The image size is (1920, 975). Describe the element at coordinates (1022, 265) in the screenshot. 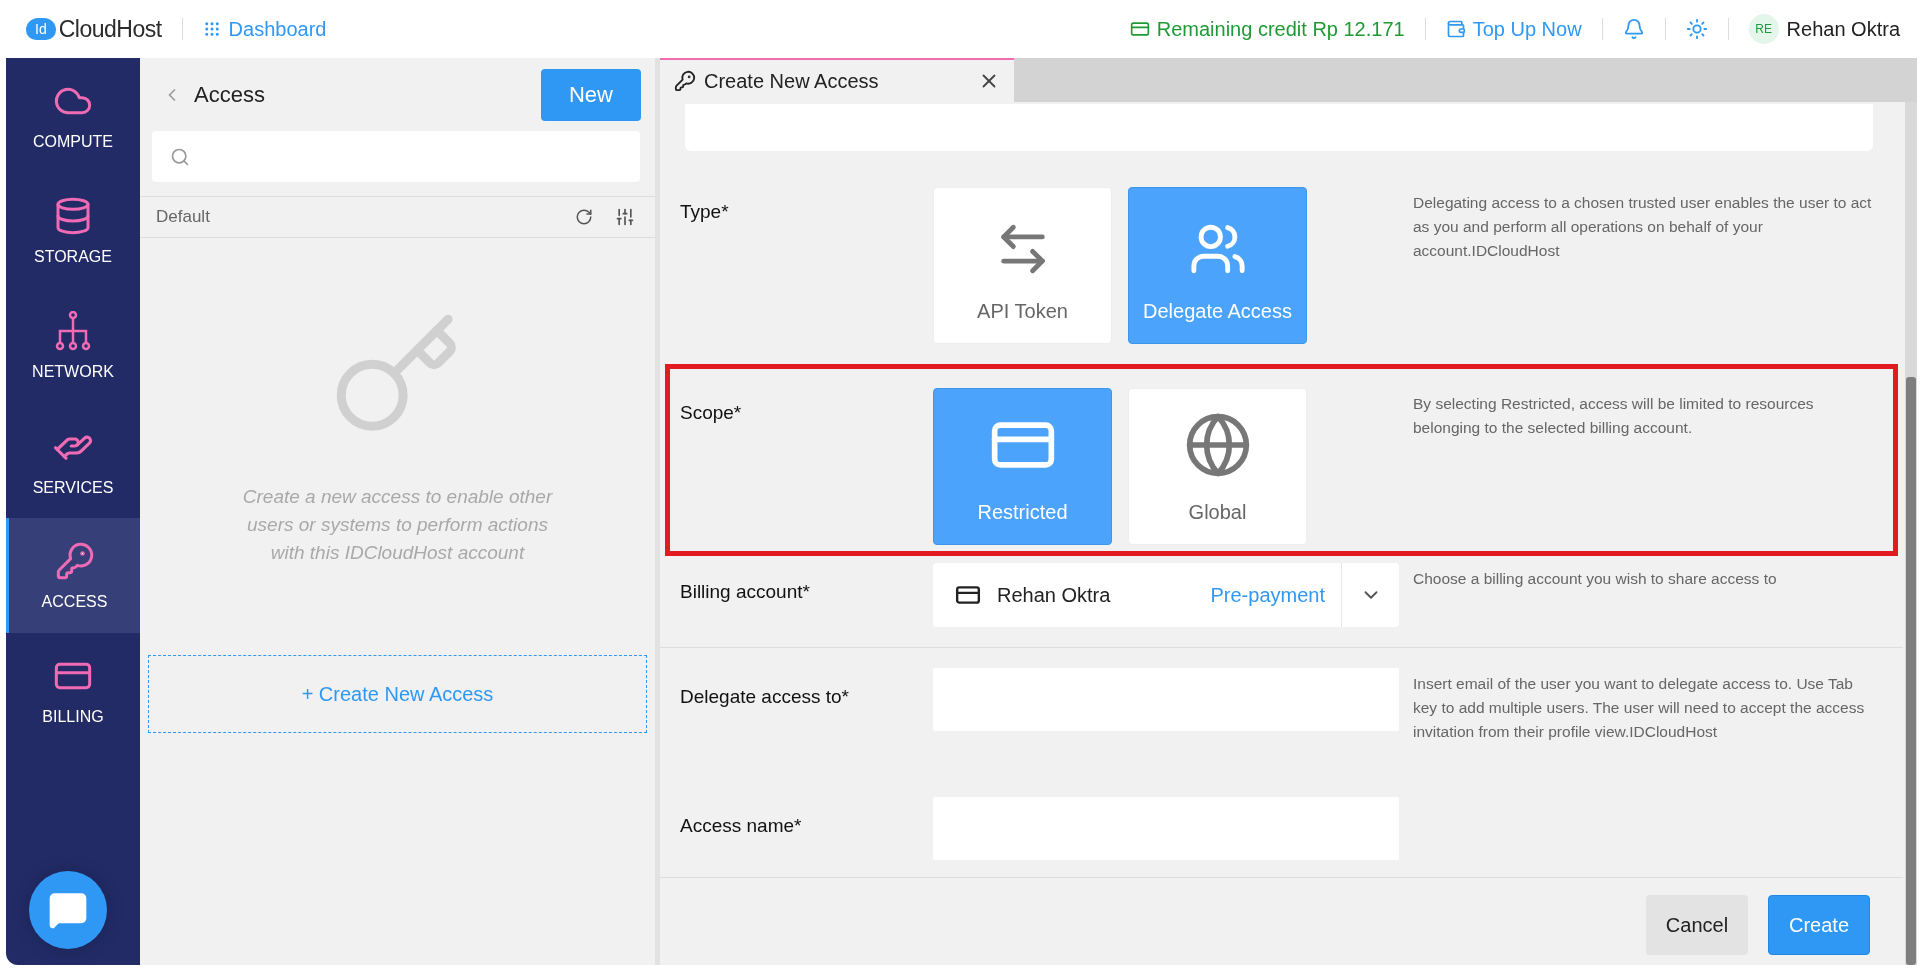

I see `option-card: API Token` at that location.